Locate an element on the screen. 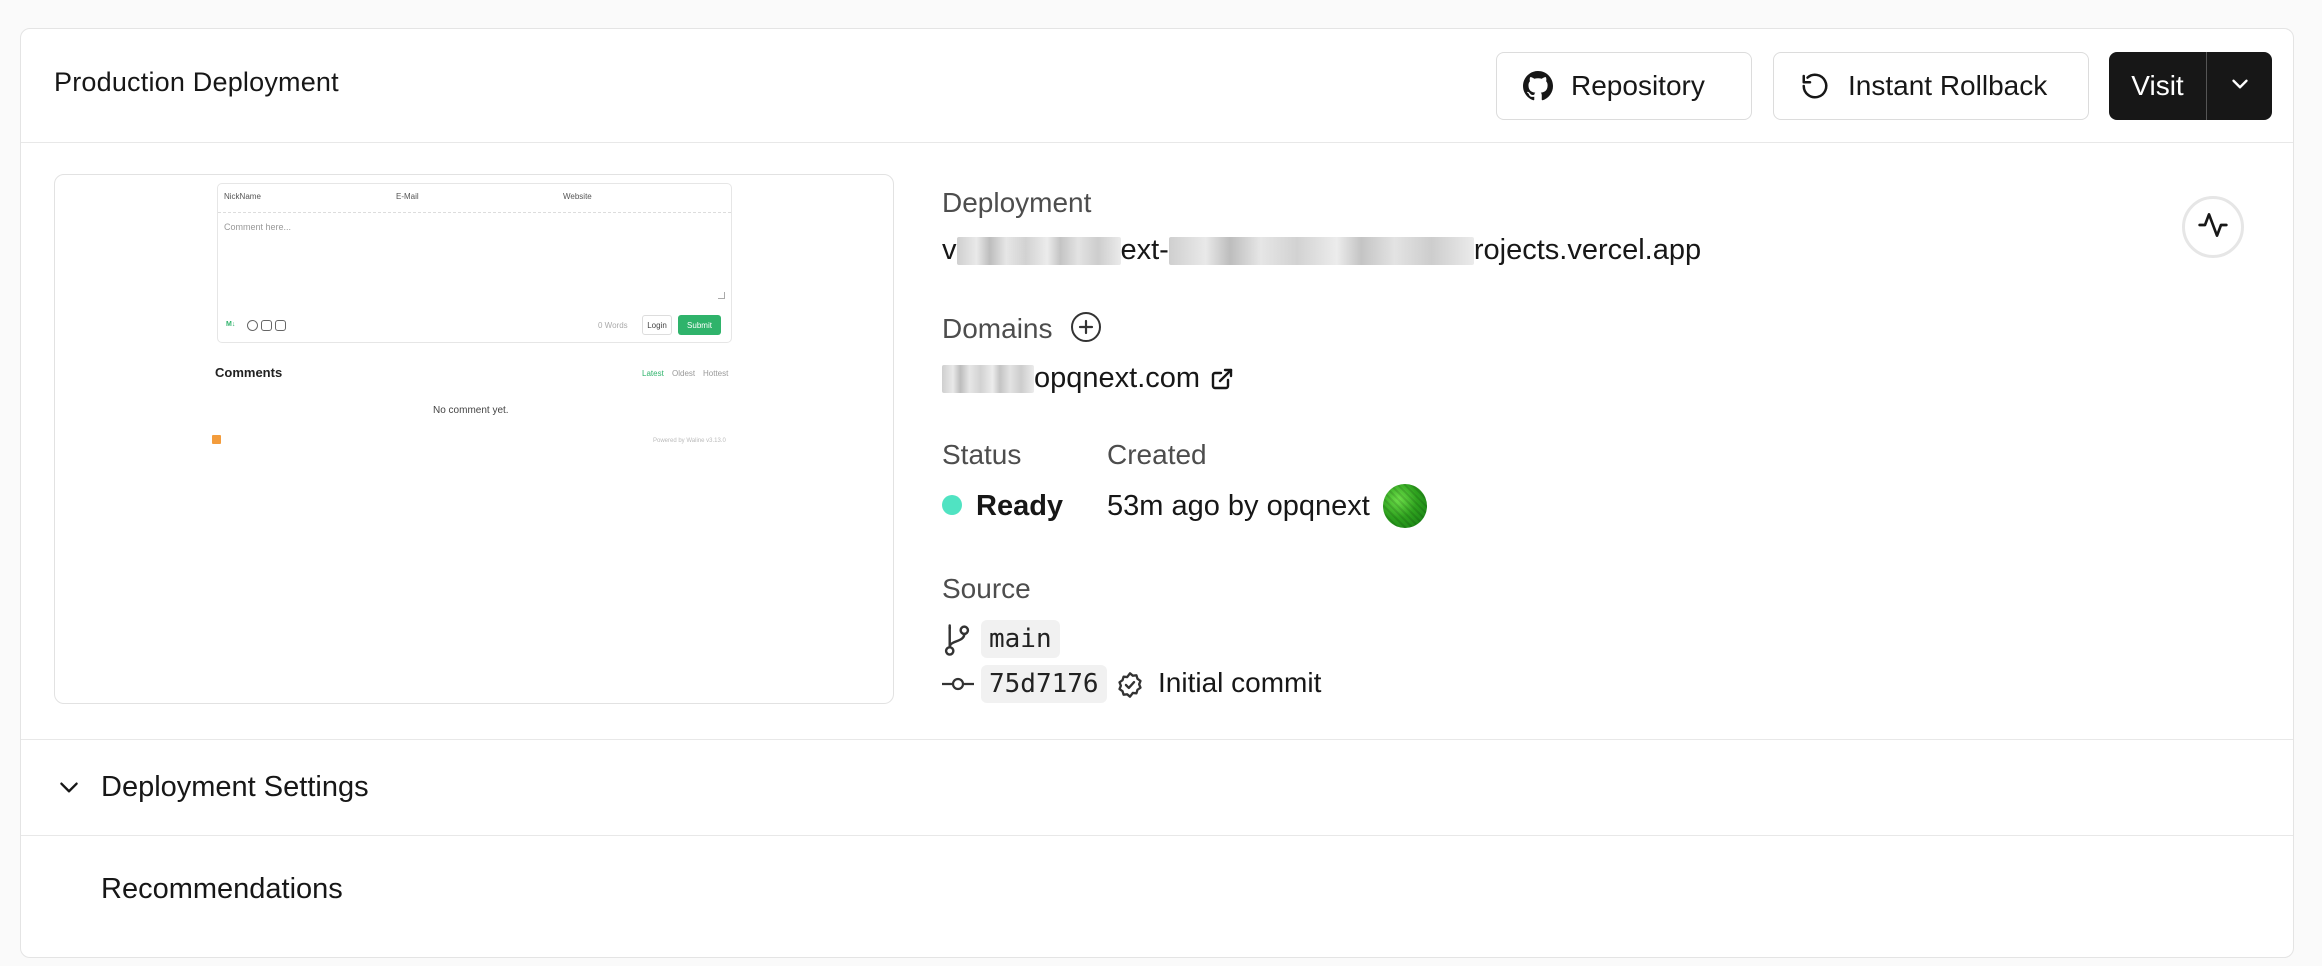 This screenshot has width=2322, height=966. deployment-settings-section: Deployment Settings is located at coordinates (1157, 787).